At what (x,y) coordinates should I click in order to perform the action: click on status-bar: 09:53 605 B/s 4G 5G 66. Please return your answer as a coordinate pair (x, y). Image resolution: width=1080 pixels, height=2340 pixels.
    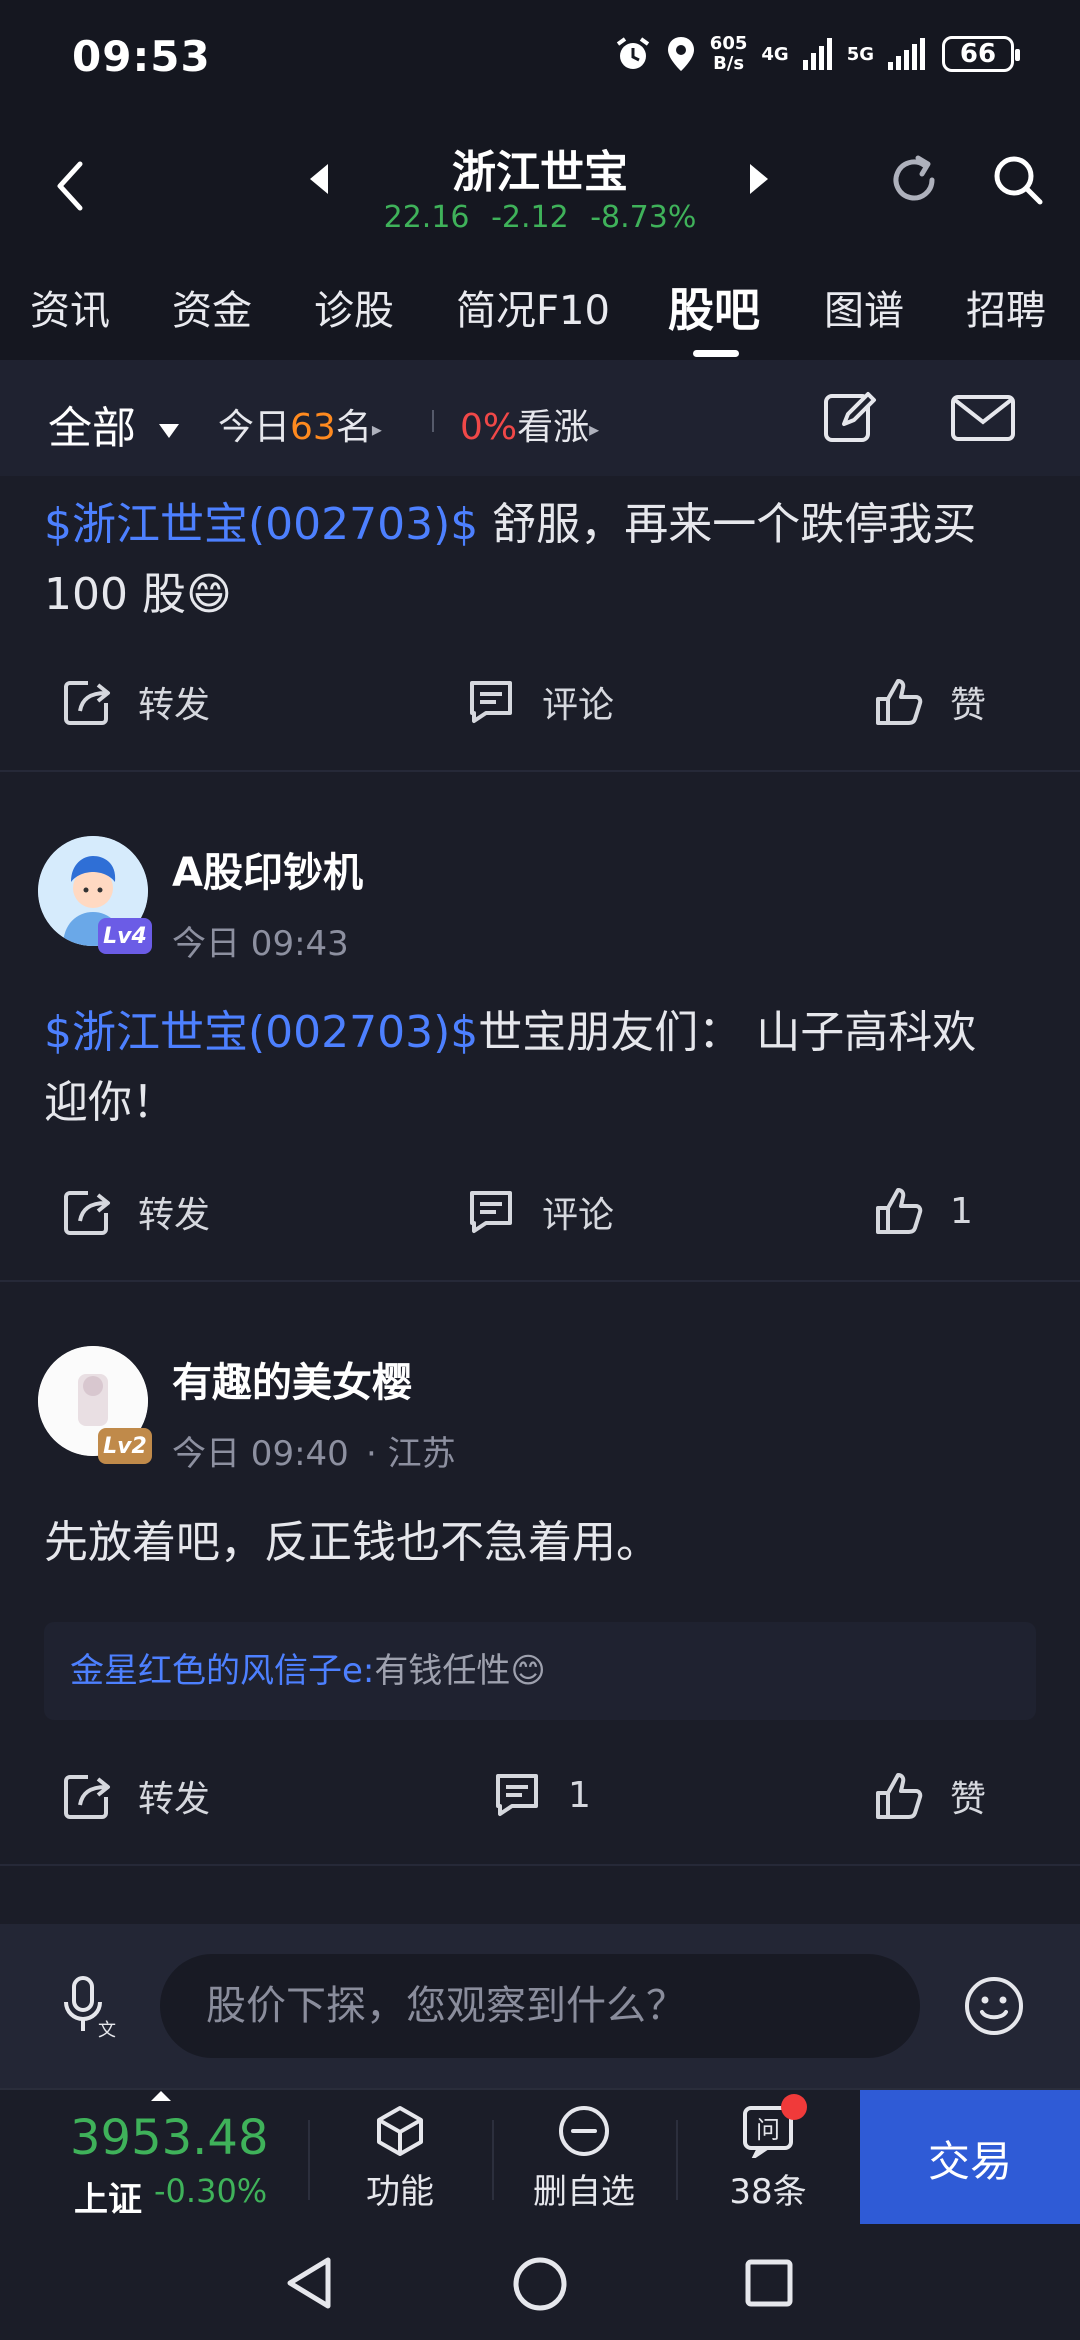
    Looking at the image, I should click on (540, 60).